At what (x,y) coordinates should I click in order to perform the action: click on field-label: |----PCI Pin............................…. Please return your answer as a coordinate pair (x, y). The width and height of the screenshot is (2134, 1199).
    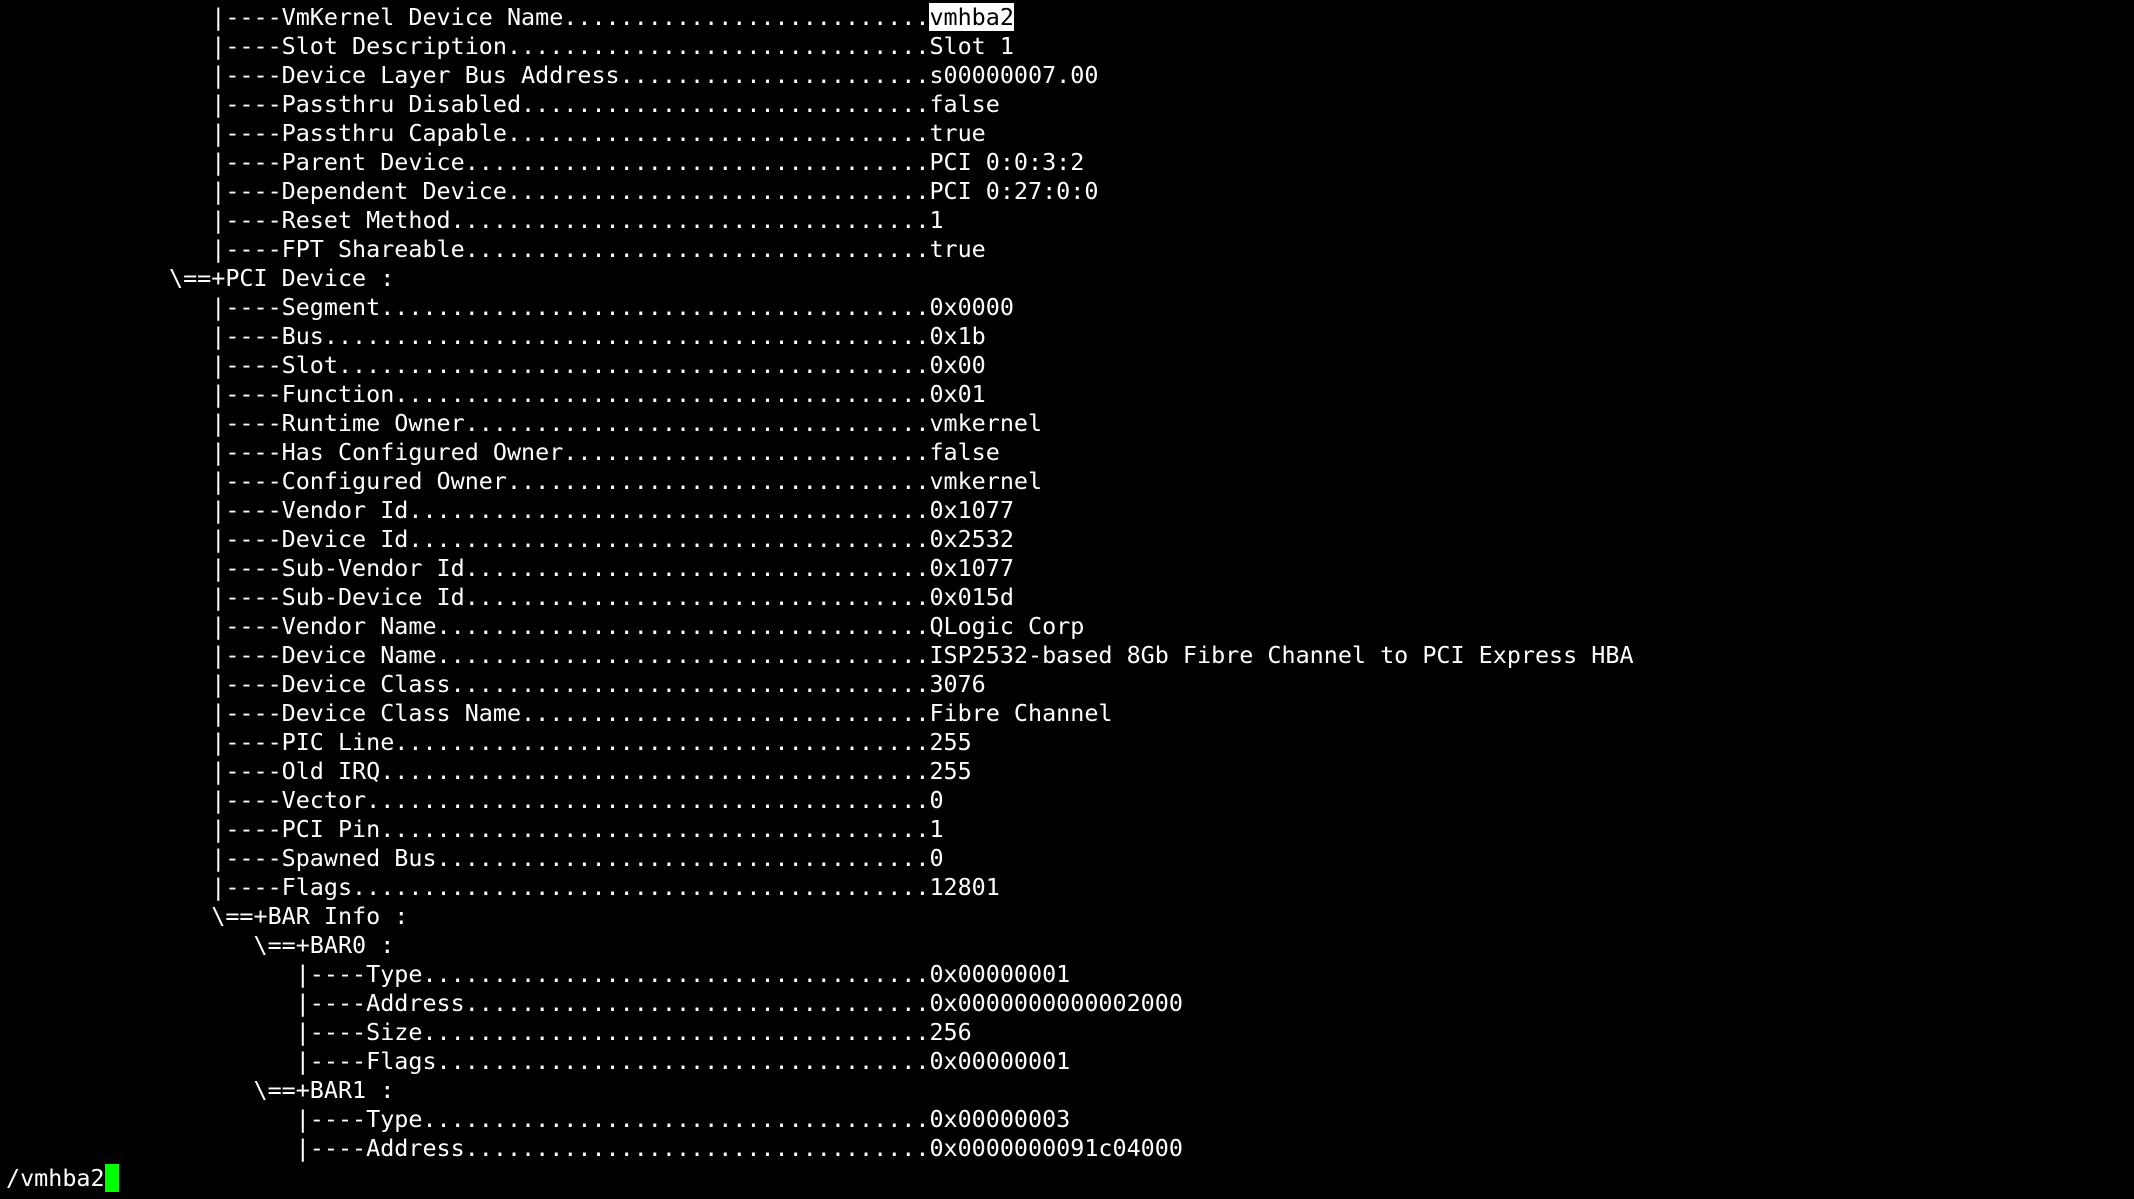
    Looking at the image, I should click on (465, 829).